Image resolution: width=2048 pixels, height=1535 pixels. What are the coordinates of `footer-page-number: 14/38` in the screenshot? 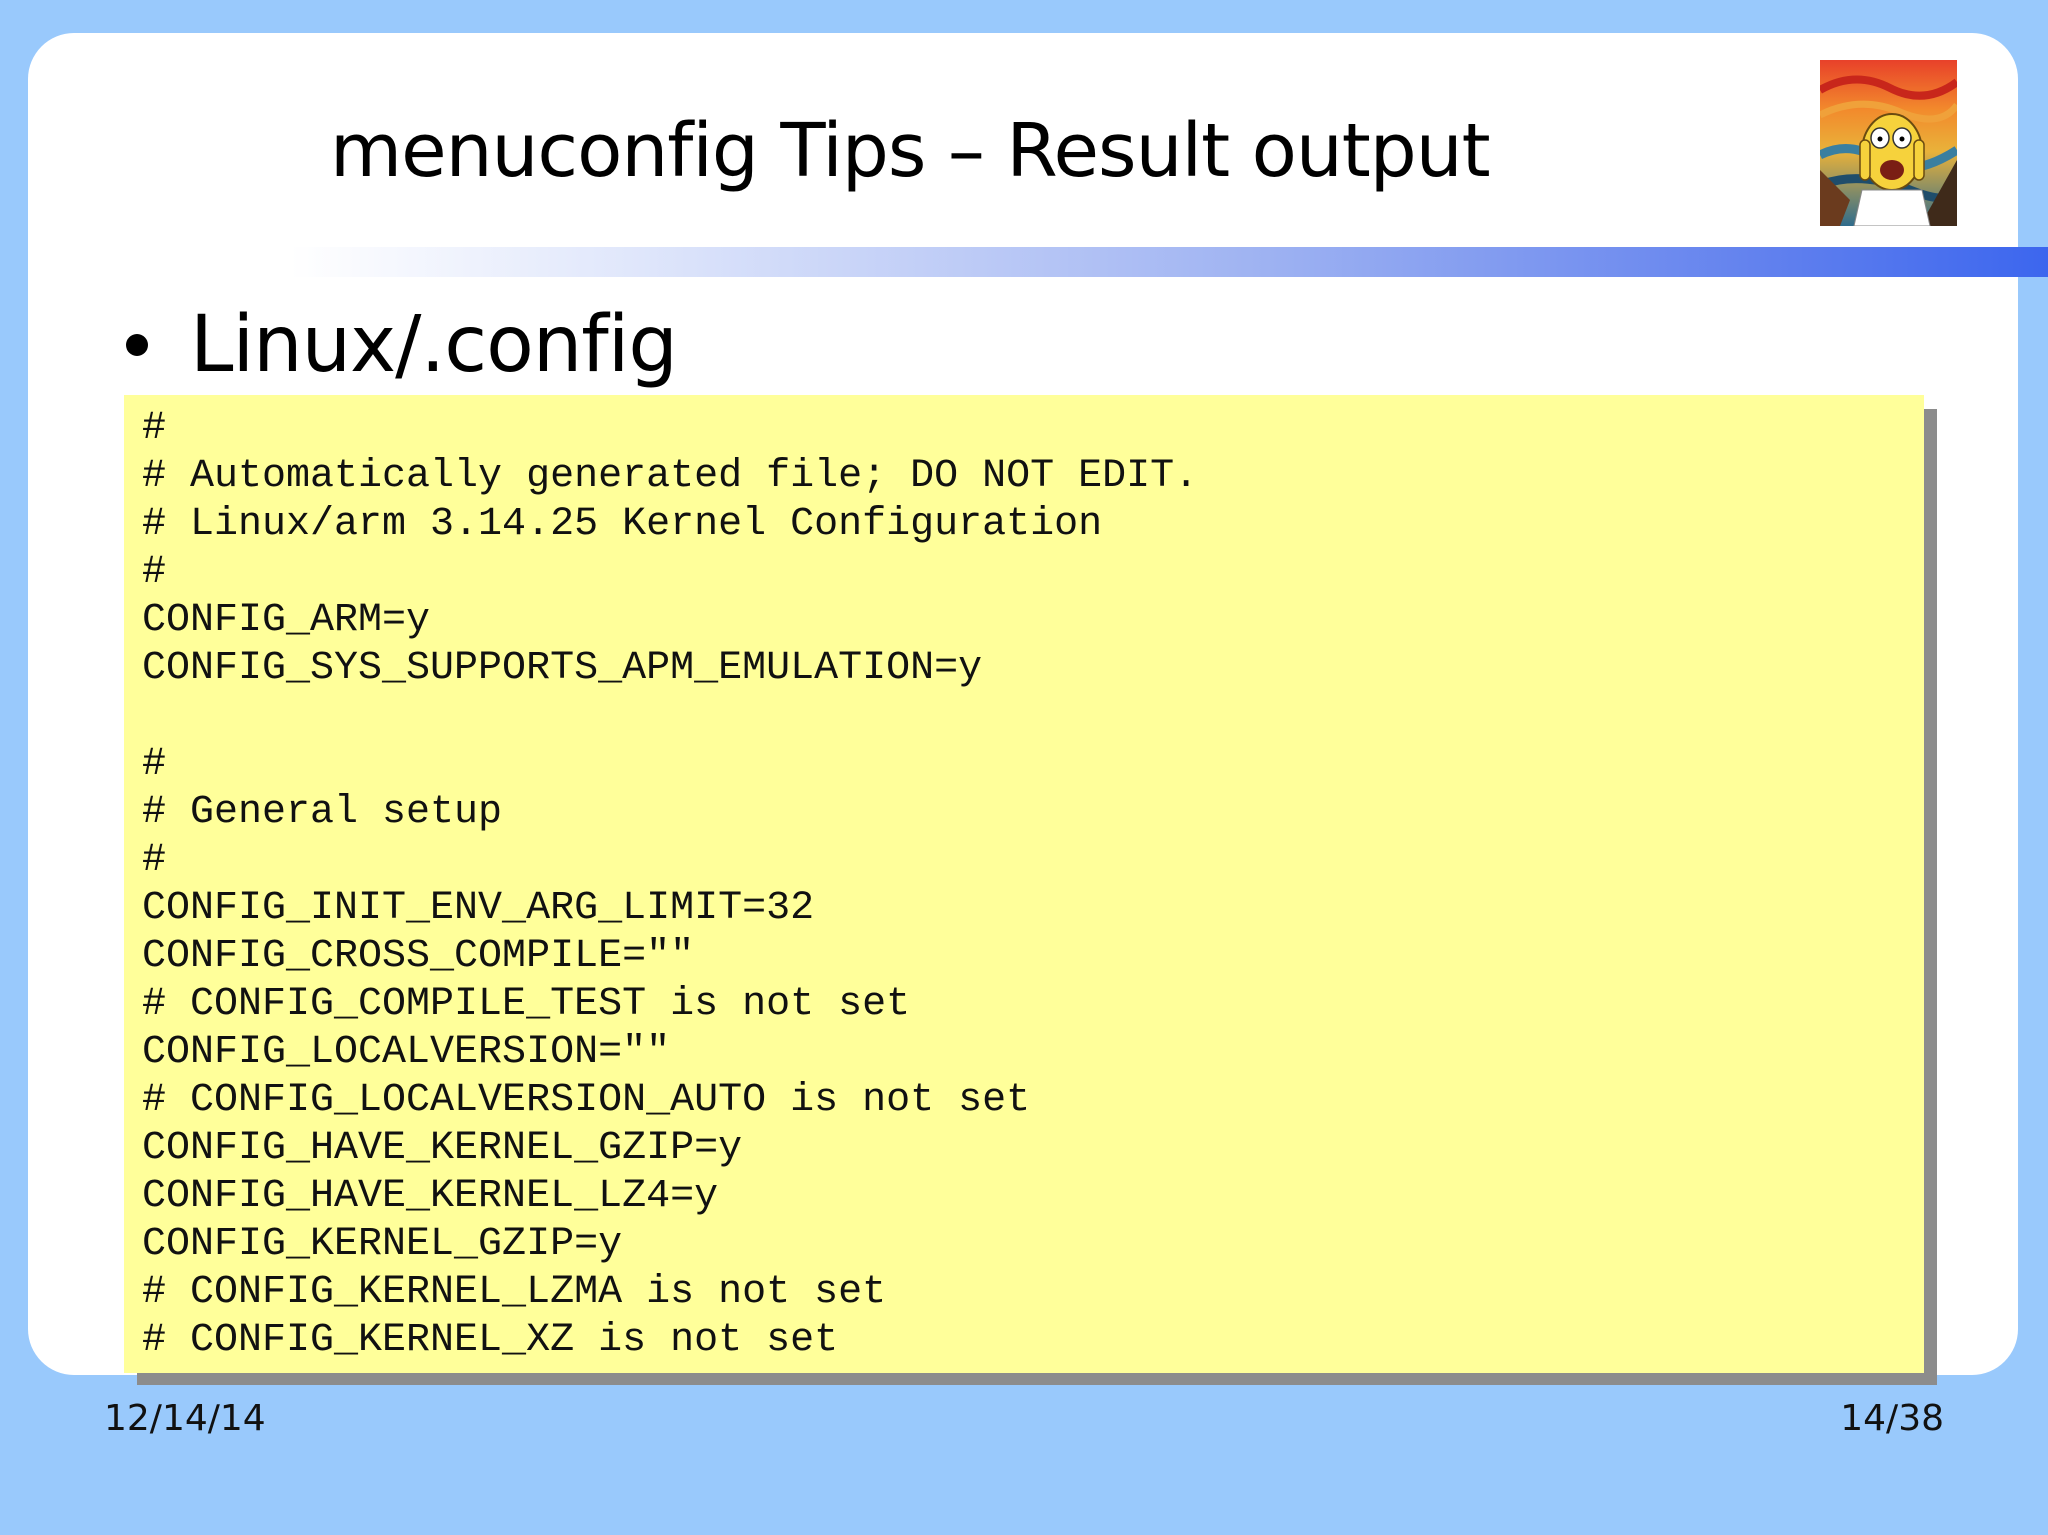 It's located at (1892, 1418).